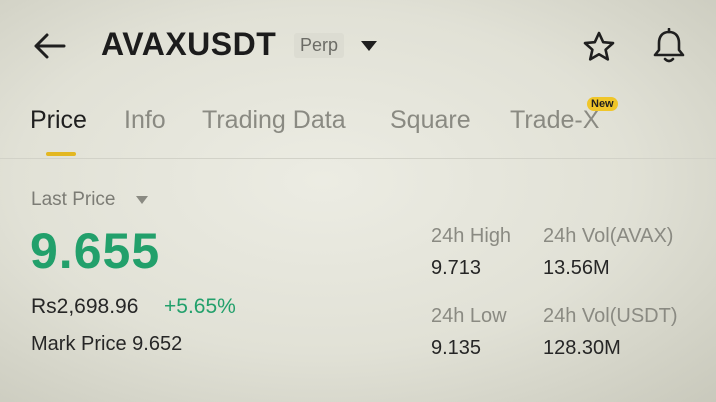 Image resolution: width=716 pixels, height=402 pixels. Describe the element at coordinates (73, 200) in the screenshot. I see `last-price-label: Last Price` at that location.